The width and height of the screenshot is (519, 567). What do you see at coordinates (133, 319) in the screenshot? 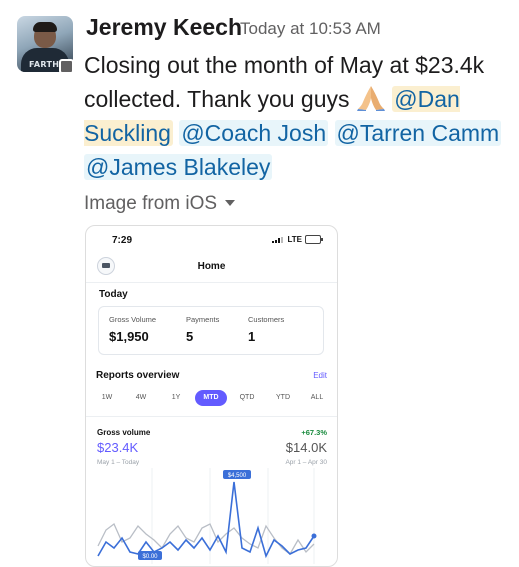
I see `metric-label: Gross Volume` at bounding box center [133, 319].